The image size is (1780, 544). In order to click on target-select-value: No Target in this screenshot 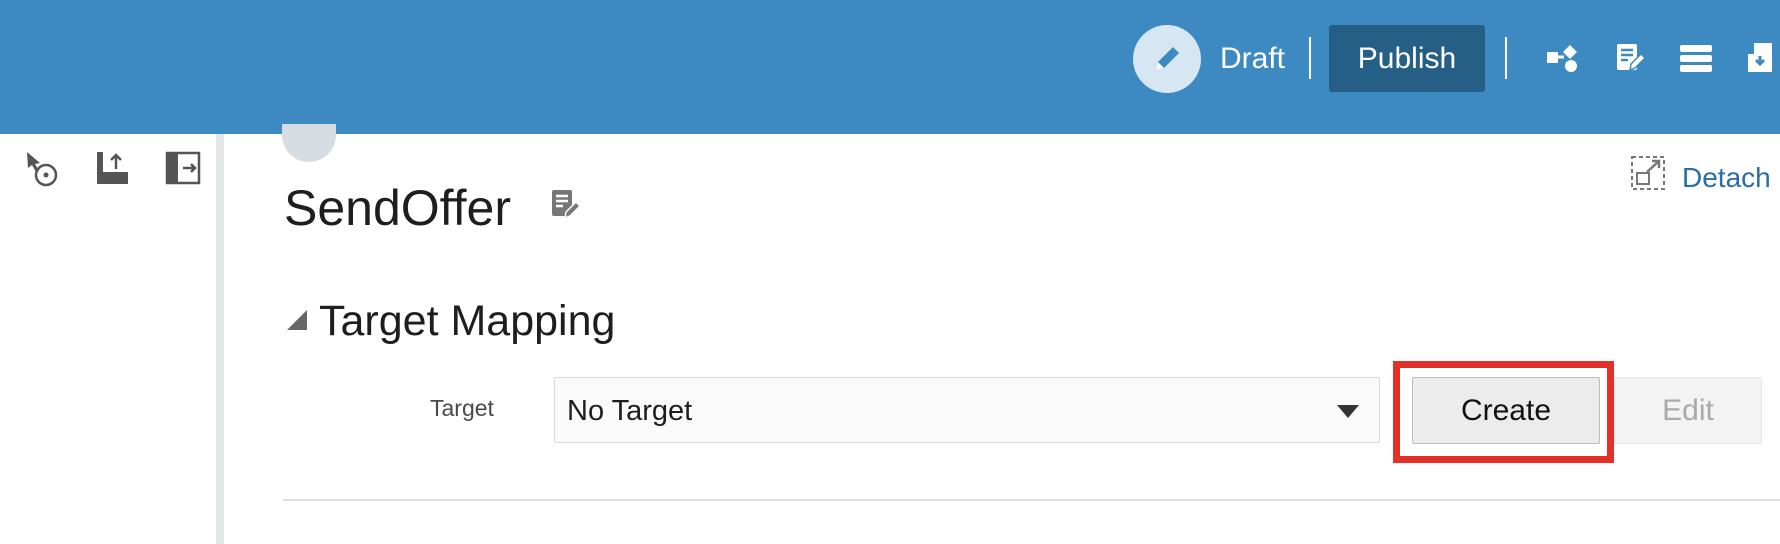, I will do `click(630, 411)`.